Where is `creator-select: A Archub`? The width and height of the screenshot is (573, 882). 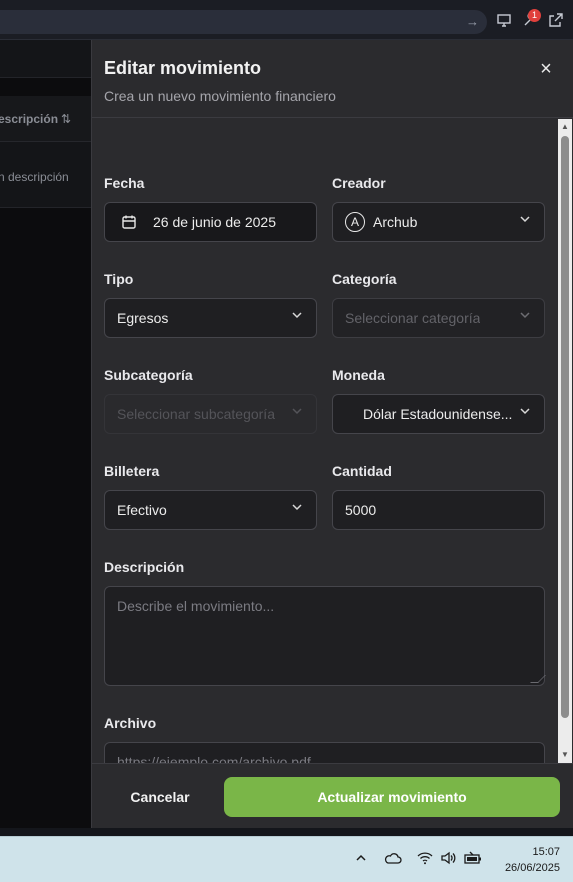
creator-select: A Archub is located at coordinates (438, 222).